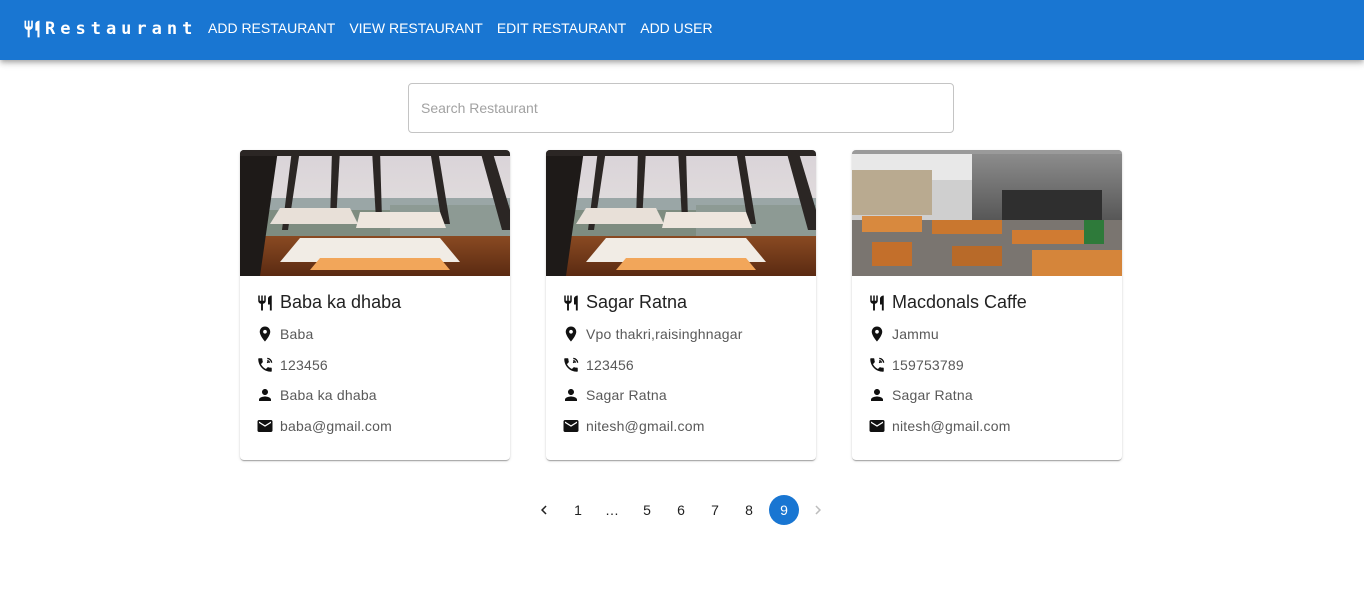 Image resolution: width=1364 pixels, height=615 pixels. I want to click on card-title: Sagar Ratna, so click(624, 302).